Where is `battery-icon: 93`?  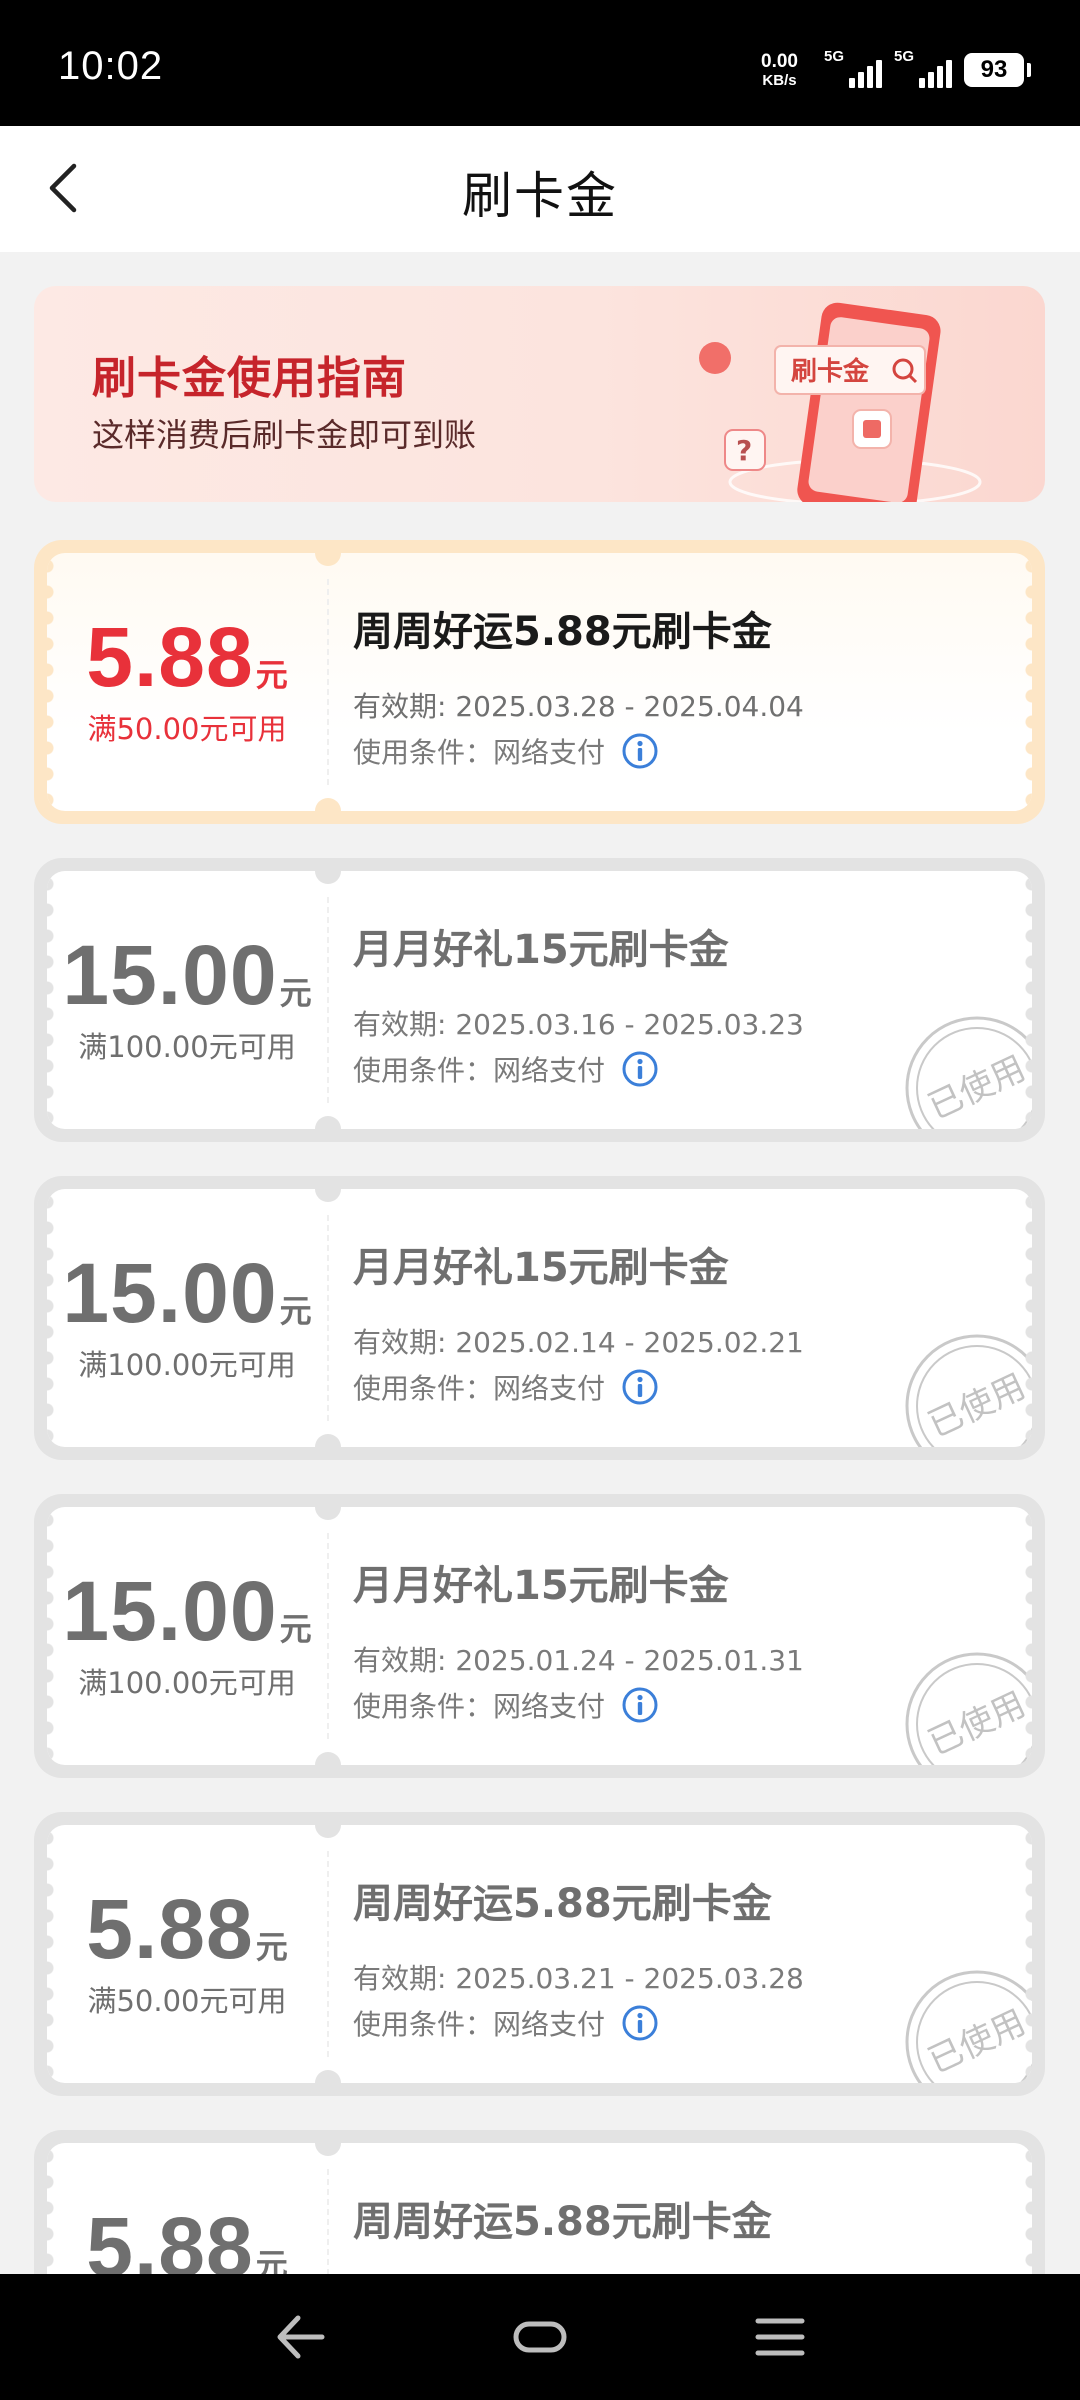
battery-icon: 93 is located at coordinates (997, 70).